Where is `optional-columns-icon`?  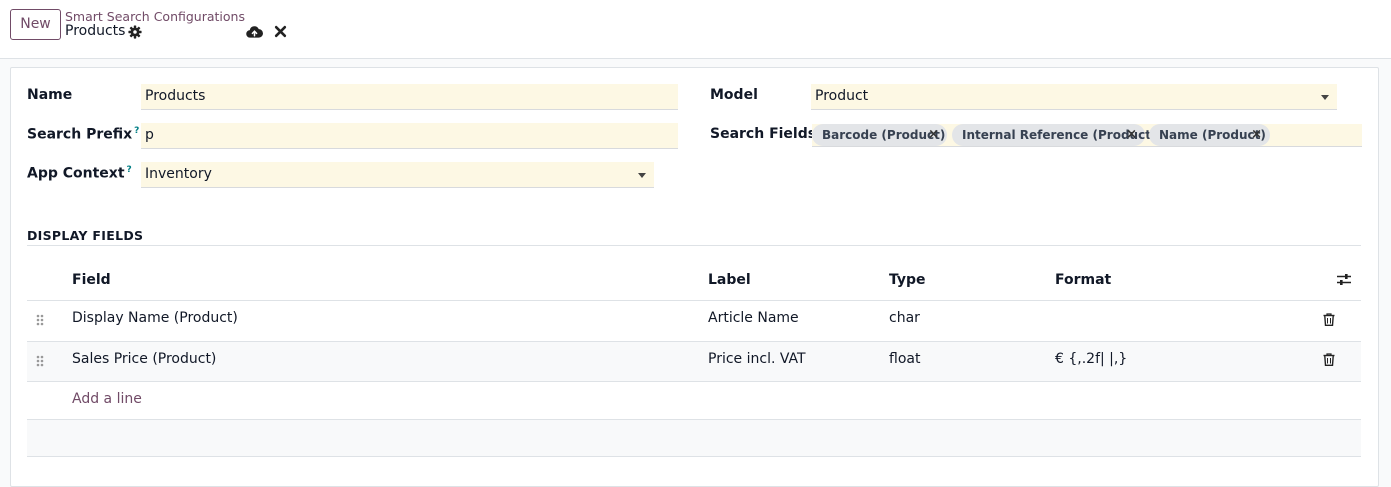
optional-columns-icon is located at coordinates (1344, 279).